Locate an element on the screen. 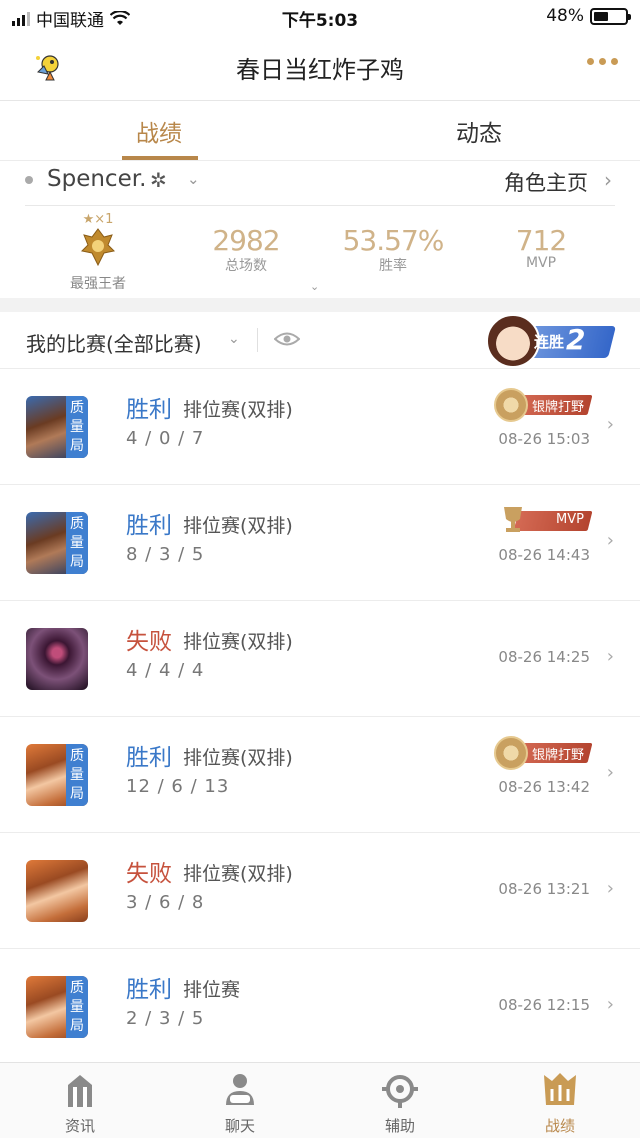 This screenshot has width=640, height=1138. match-kda: 4 / 0 / 7 is located at coordinates (165, 438).